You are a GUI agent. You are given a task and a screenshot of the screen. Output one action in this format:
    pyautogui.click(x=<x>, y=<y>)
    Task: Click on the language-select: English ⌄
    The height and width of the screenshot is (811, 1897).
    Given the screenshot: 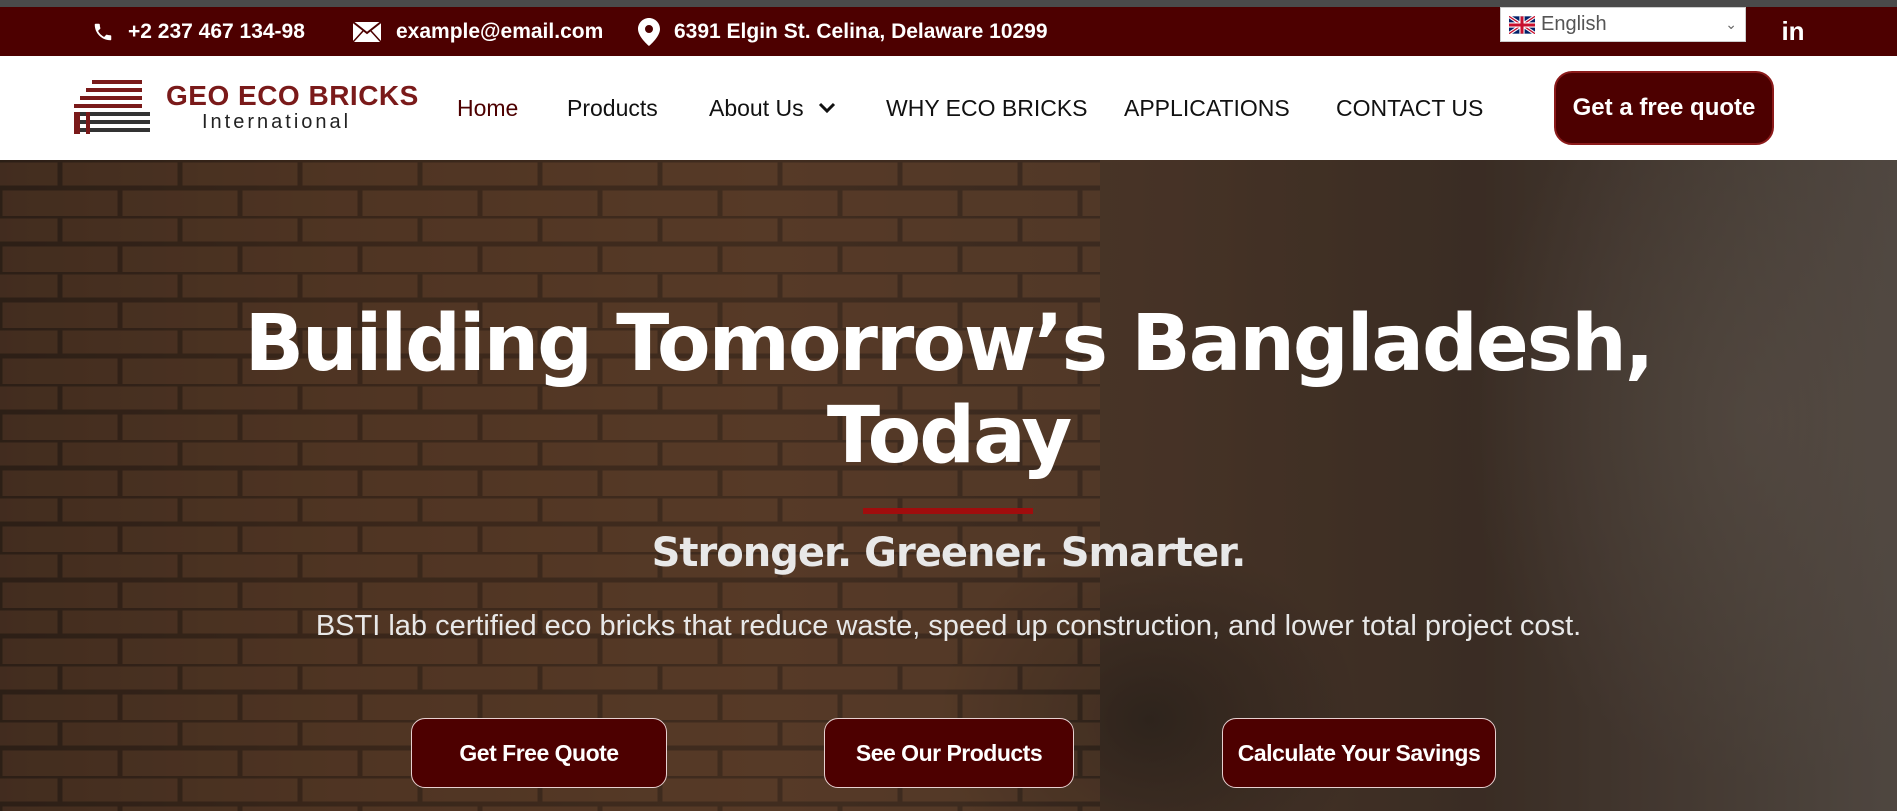 What is the action you would take?
    pyautogui.click(x=1623, y=24)
    